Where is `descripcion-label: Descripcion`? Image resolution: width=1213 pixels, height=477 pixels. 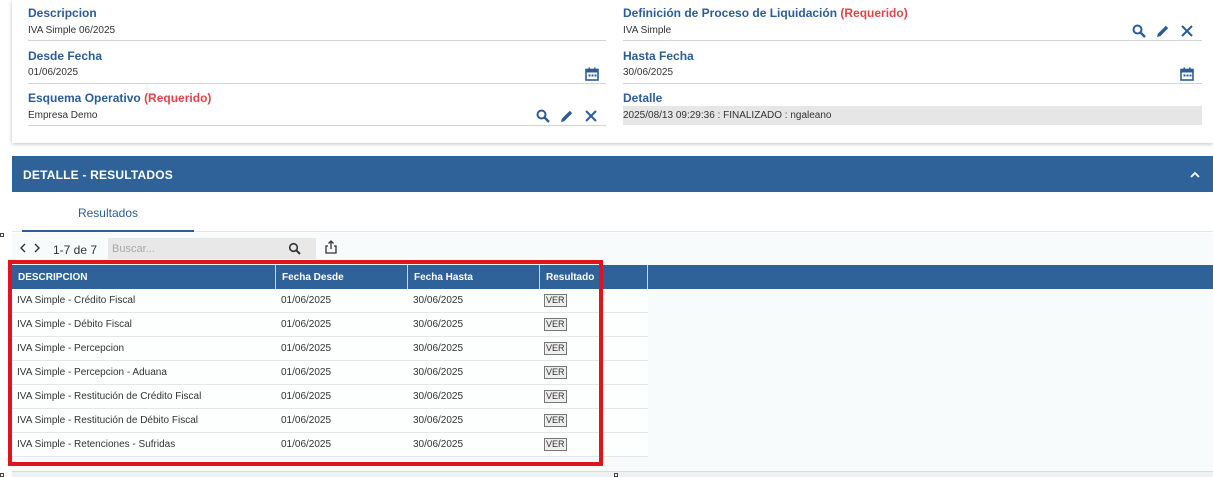 descripcion-label: Descripcion is located at coordinates (62, 13).